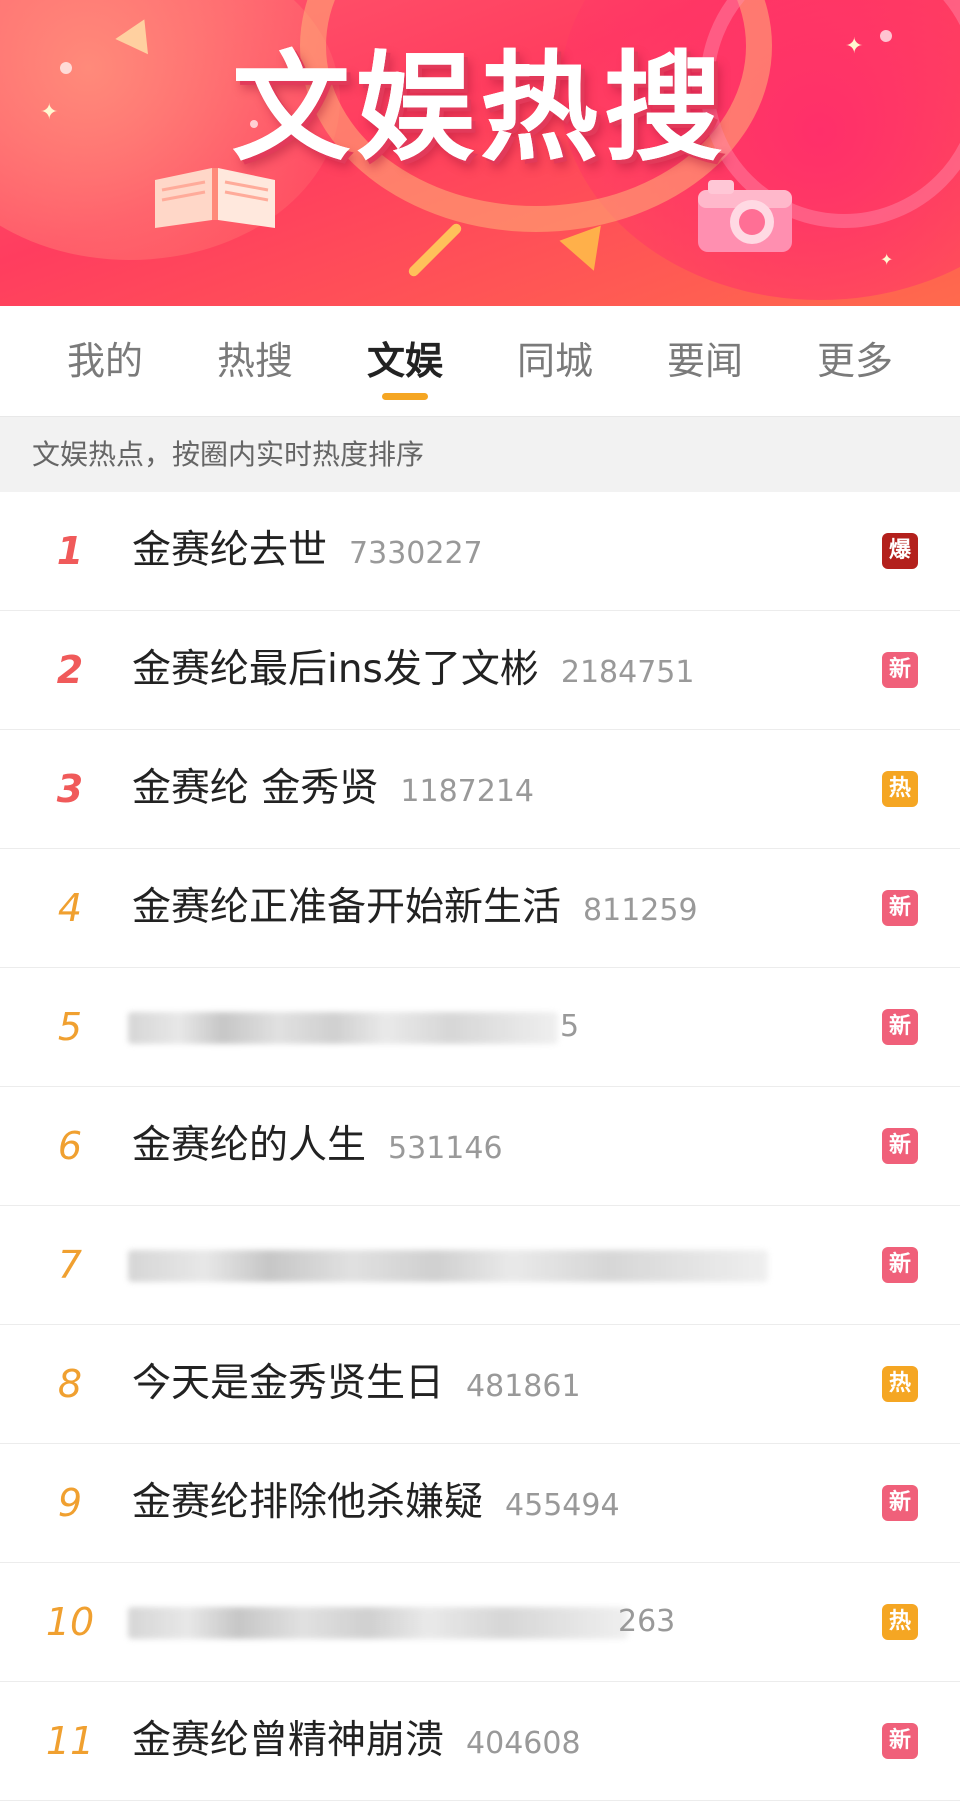 This screenshot has height=1803, width=960. I want to click on list-item: 5 5 新, so click(480, 1027).